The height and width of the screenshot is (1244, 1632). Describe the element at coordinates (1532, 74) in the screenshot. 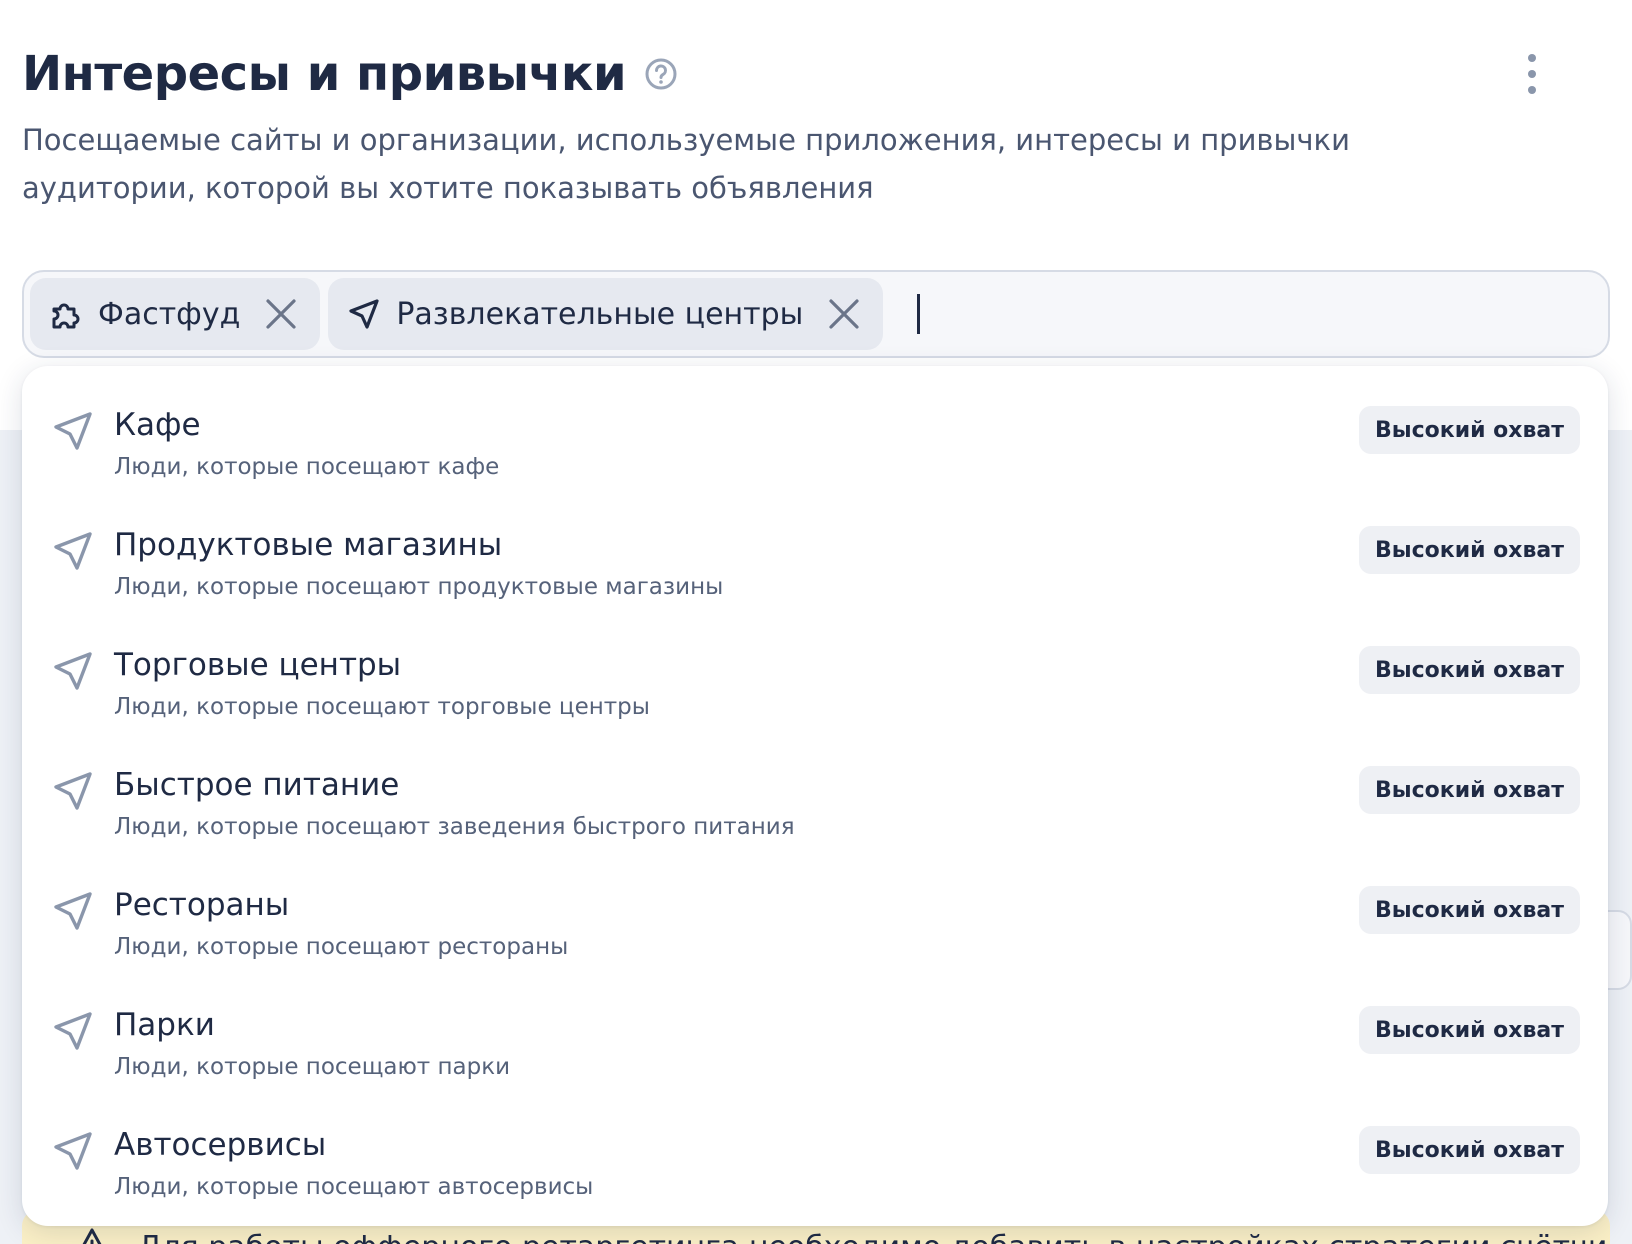

I see `more-vertical-icon` at that location.